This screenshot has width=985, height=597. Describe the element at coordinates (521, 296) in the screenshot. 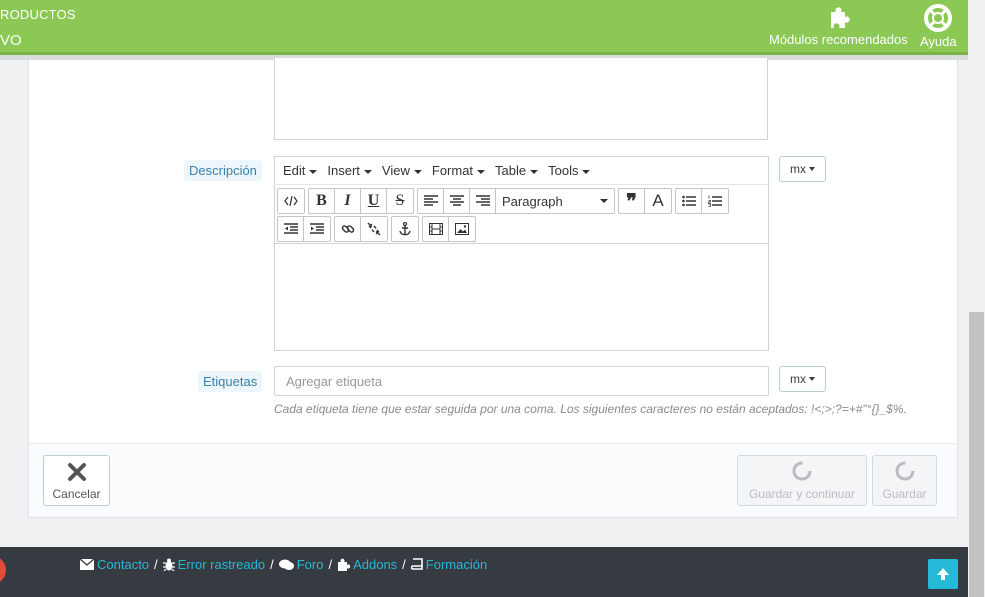

I see `description-content-area` at that location.